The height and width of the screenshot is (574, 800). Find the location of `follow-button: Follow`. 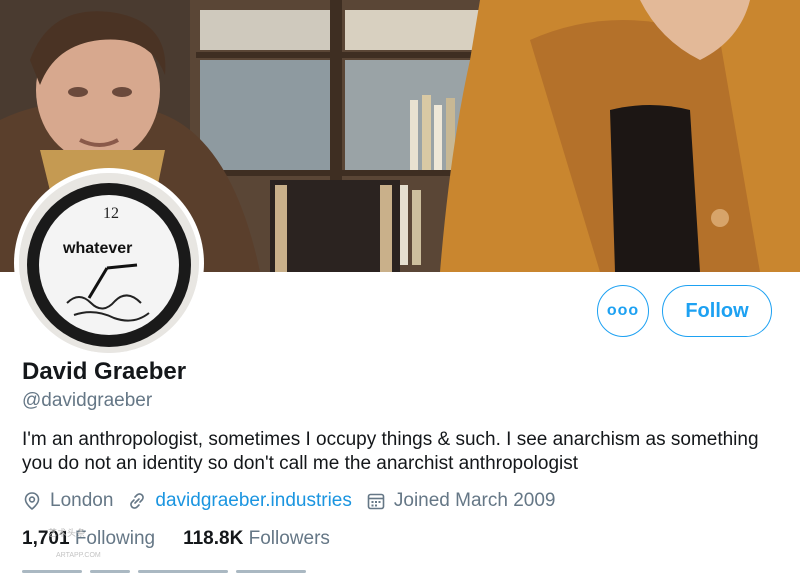

follow-button: Follow is located at coordinates (717, 311).